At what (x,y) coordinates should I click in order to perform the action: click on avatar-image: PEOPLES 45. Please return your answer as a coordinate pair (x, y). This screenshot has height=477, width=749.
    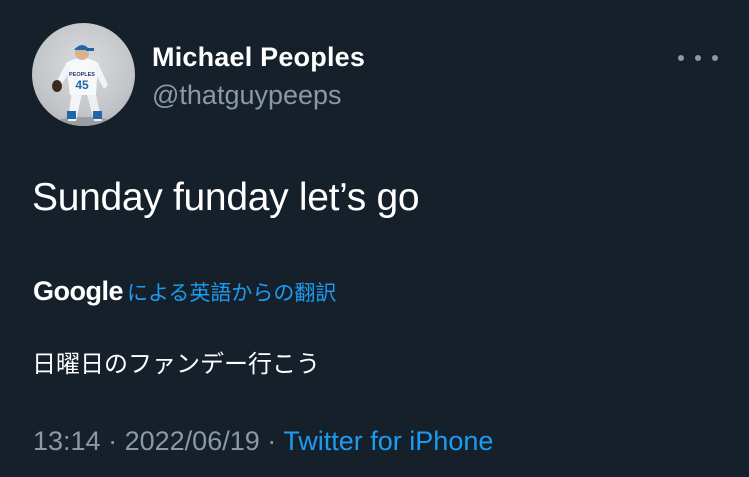
    Looking at the image, I should click on (83, 85).